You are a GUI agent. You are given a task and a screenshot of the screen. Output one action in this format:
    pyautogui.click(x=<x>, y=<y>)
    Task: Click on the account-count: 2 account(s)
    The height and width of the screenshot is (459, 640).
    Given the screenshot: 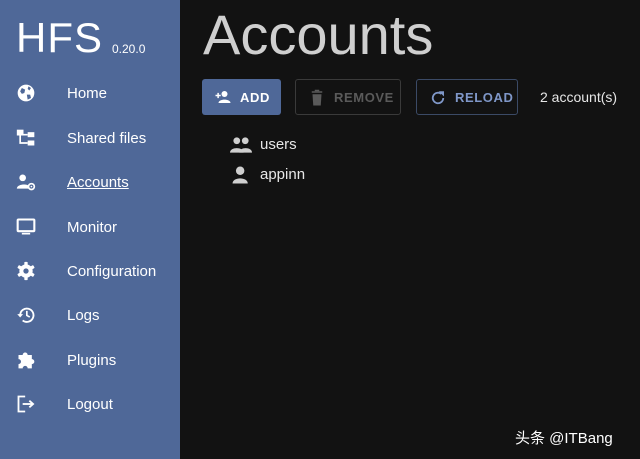 What is the action you would take?
    pyautogui.click(x=579, y=97)
    